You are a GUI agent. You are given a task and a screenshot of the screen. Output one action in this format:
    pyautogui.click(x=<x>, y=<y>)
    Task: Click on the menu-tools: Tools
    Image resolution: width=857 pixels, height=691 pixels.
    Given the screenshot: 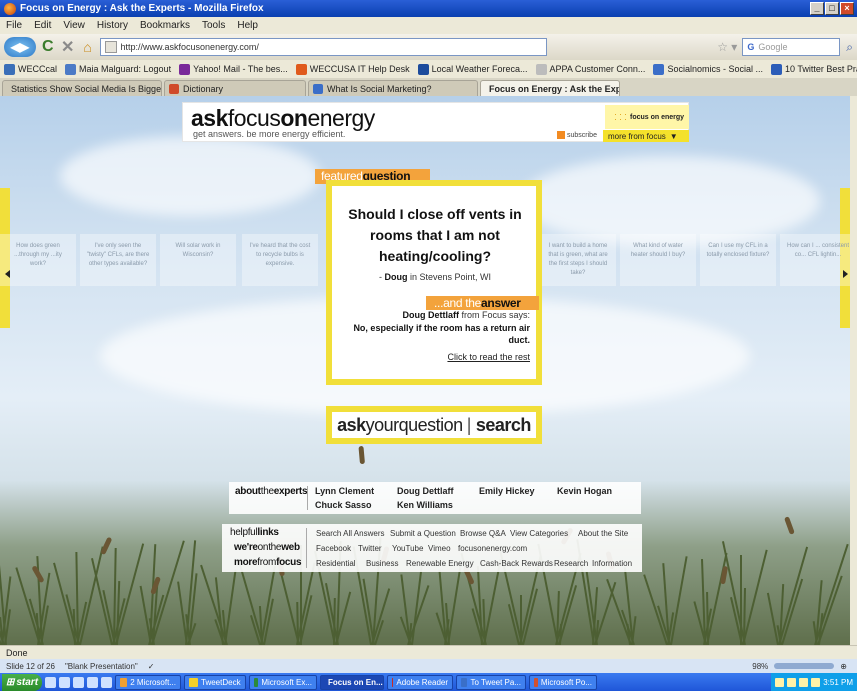 What is the action you would take?
    pyautogui.click(x=213, y=25)
    